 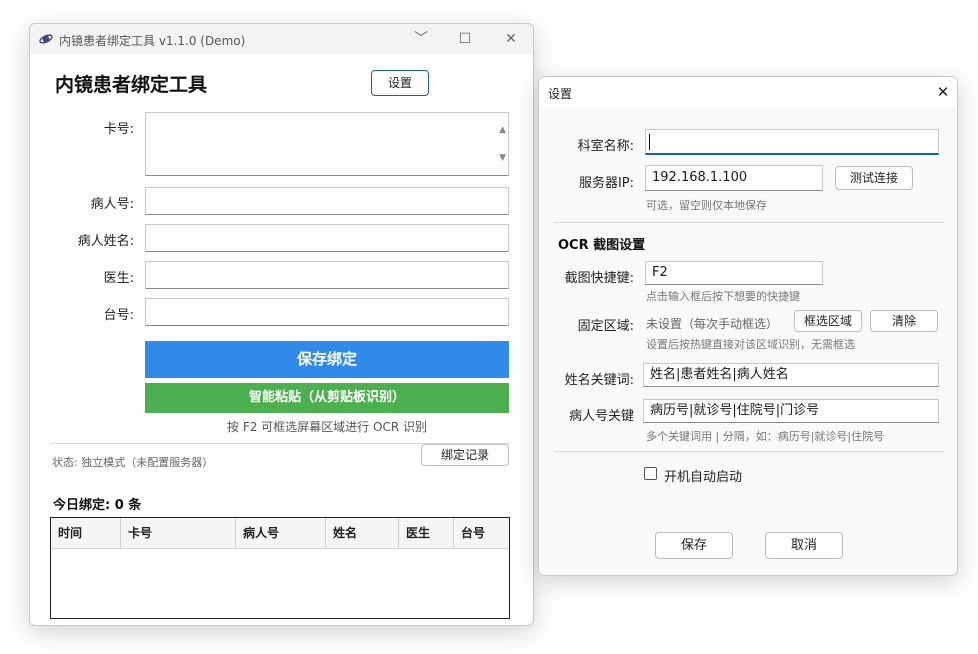 I want to click on today-prefix: 今日绑定:, so click(x=84, y=505).